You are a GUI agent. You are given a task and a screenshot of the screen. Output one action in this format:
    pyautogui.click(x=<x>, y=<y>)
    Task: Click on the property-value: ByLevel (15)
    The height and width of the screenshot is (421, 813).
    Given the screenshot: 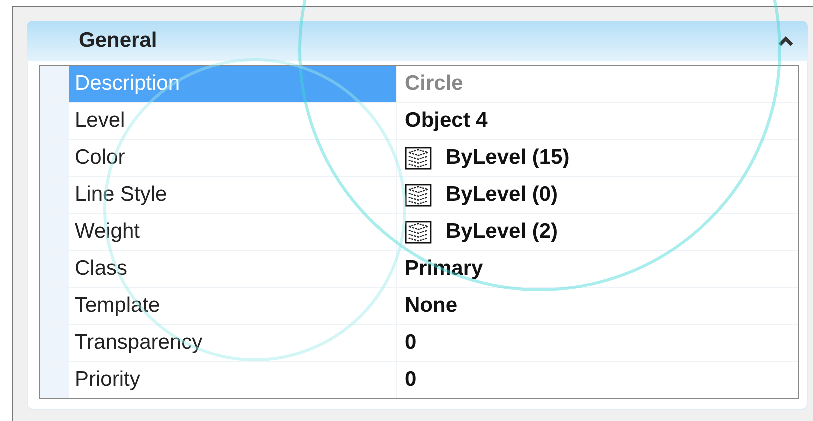 What is the action you would take?
    pyautogui.click(x=508, y=158)
    